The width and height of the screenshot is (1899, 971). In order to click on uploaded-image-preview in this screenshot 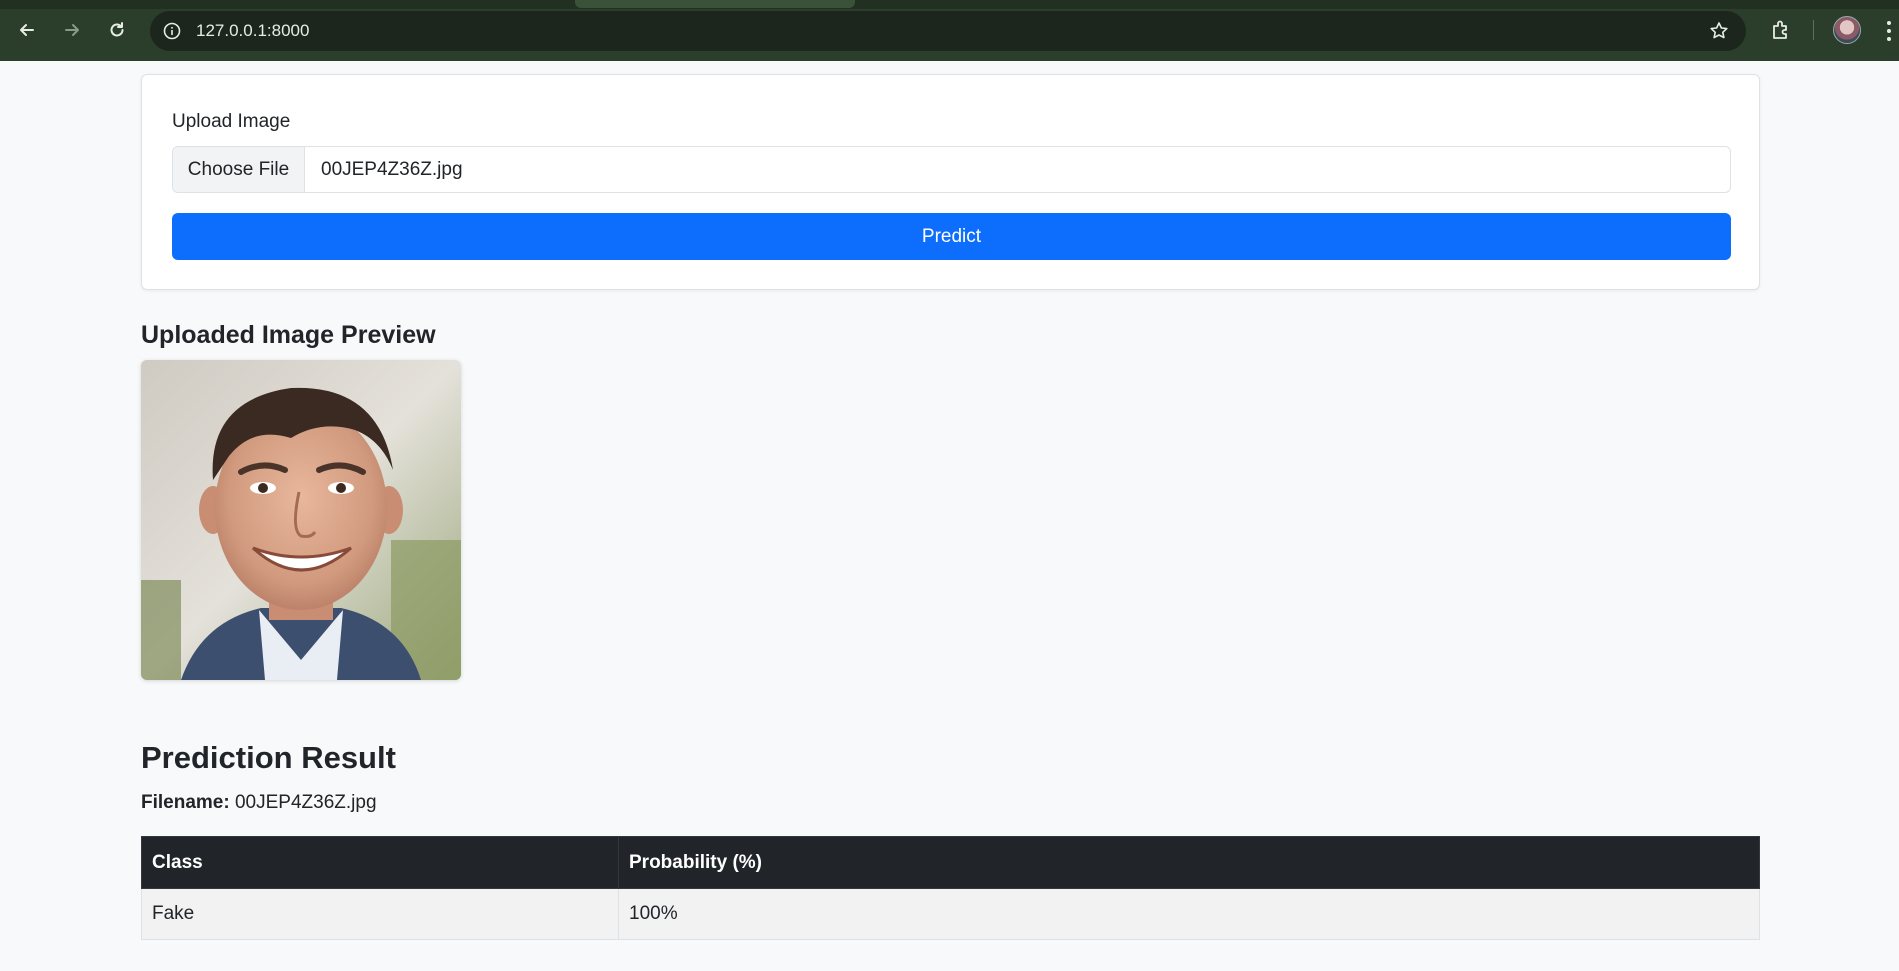, I will do `click(301, 520)`.